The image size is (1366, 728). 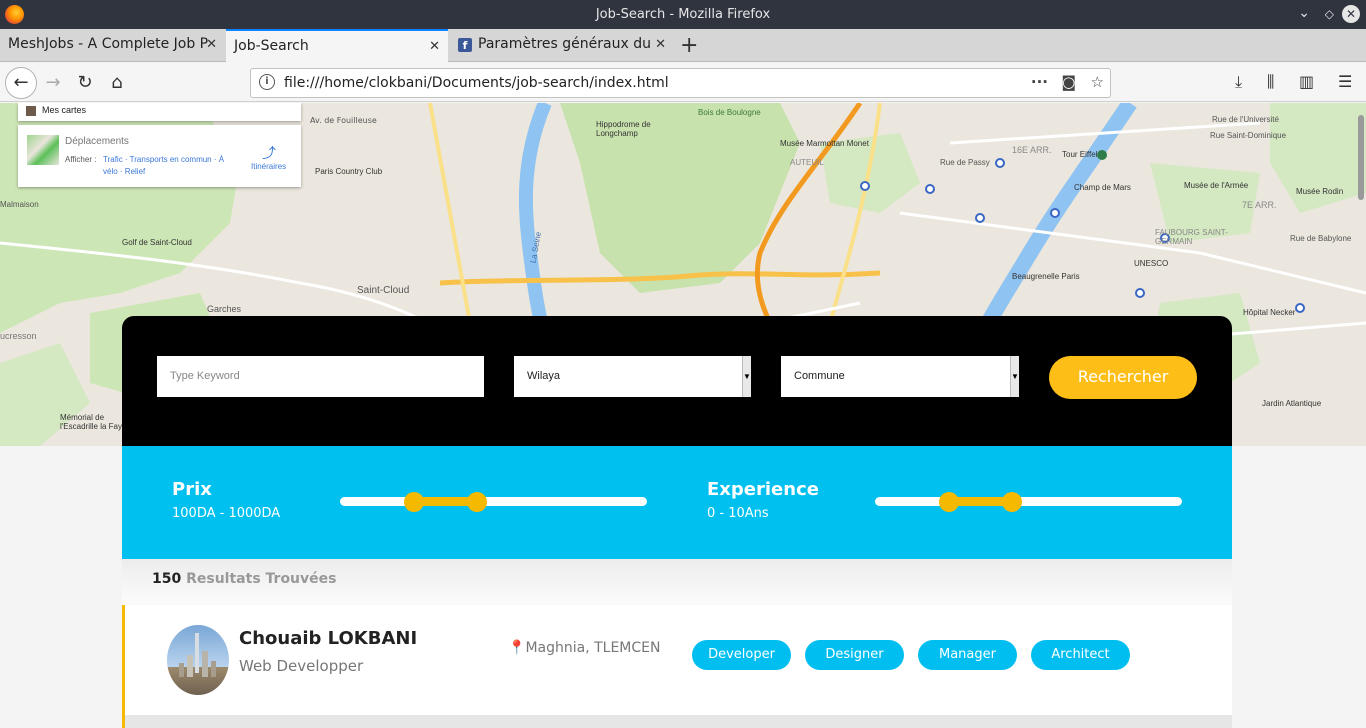 What do you see at coordinates (729, 112) in the screenshot?
I see `map-label: Bois de Boulogne` at bounding box center [729, 112].